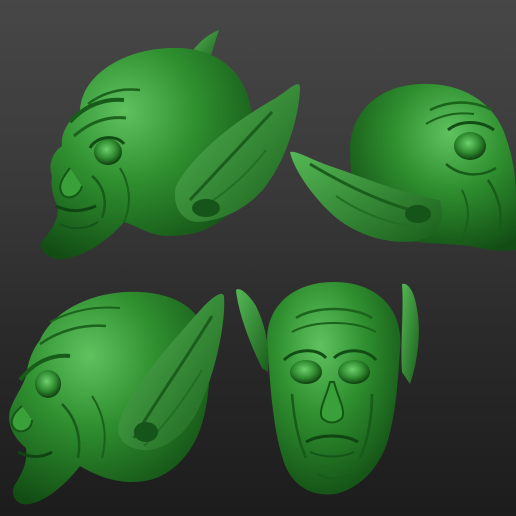 Image resolution: width=516 pixels, height=516 pixels. Describe the element at coordinates (327, 388) in the screenshot. I see `goblin-head-front` at that location.